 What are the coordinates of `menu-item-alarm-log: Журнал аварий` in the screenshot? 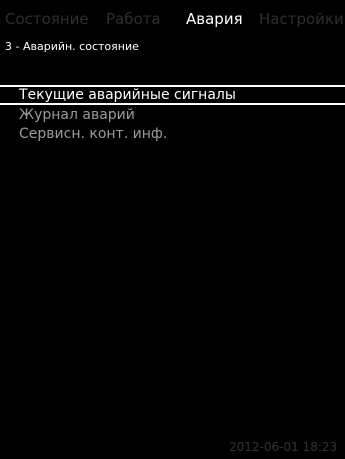 It's located at (77, 115).